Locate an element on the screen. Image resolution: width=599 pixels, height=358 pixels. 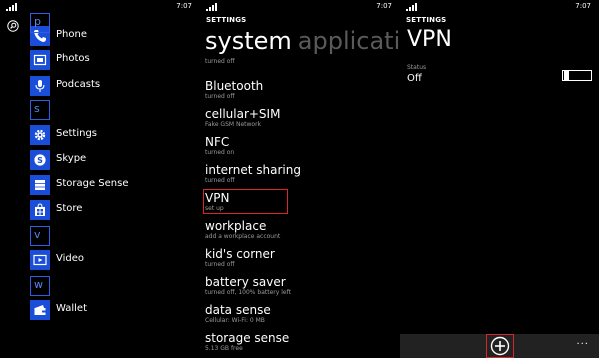
setting-status: turned on is located at coordinates (220, 152).